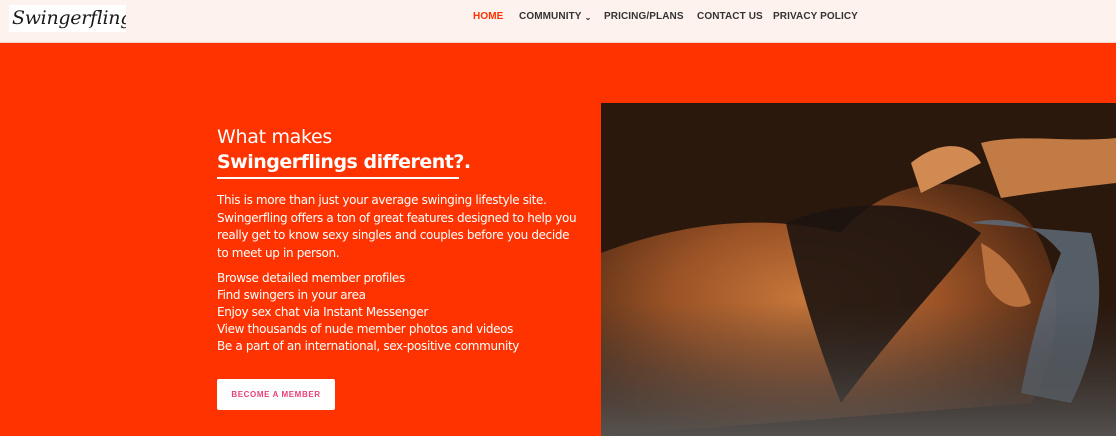 This screenshot has width=1116, height=436. Describe the element at coordinates (588, 17) in the screenshot. I see `chevron-down-icon: ⌄` at that location.